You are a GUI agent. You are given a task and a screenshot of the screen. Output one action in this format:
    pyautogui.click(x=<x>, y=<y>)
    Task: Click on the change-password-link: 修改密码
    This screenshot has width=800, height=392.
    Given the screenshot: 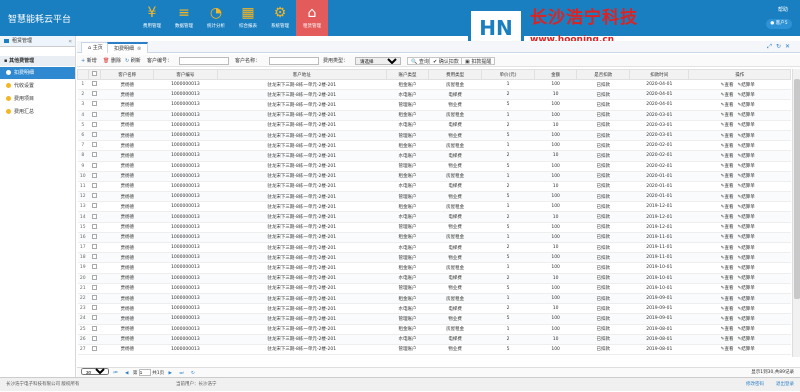 What is the action you would take?
    pyautogui.click(x=755, y=385)
    